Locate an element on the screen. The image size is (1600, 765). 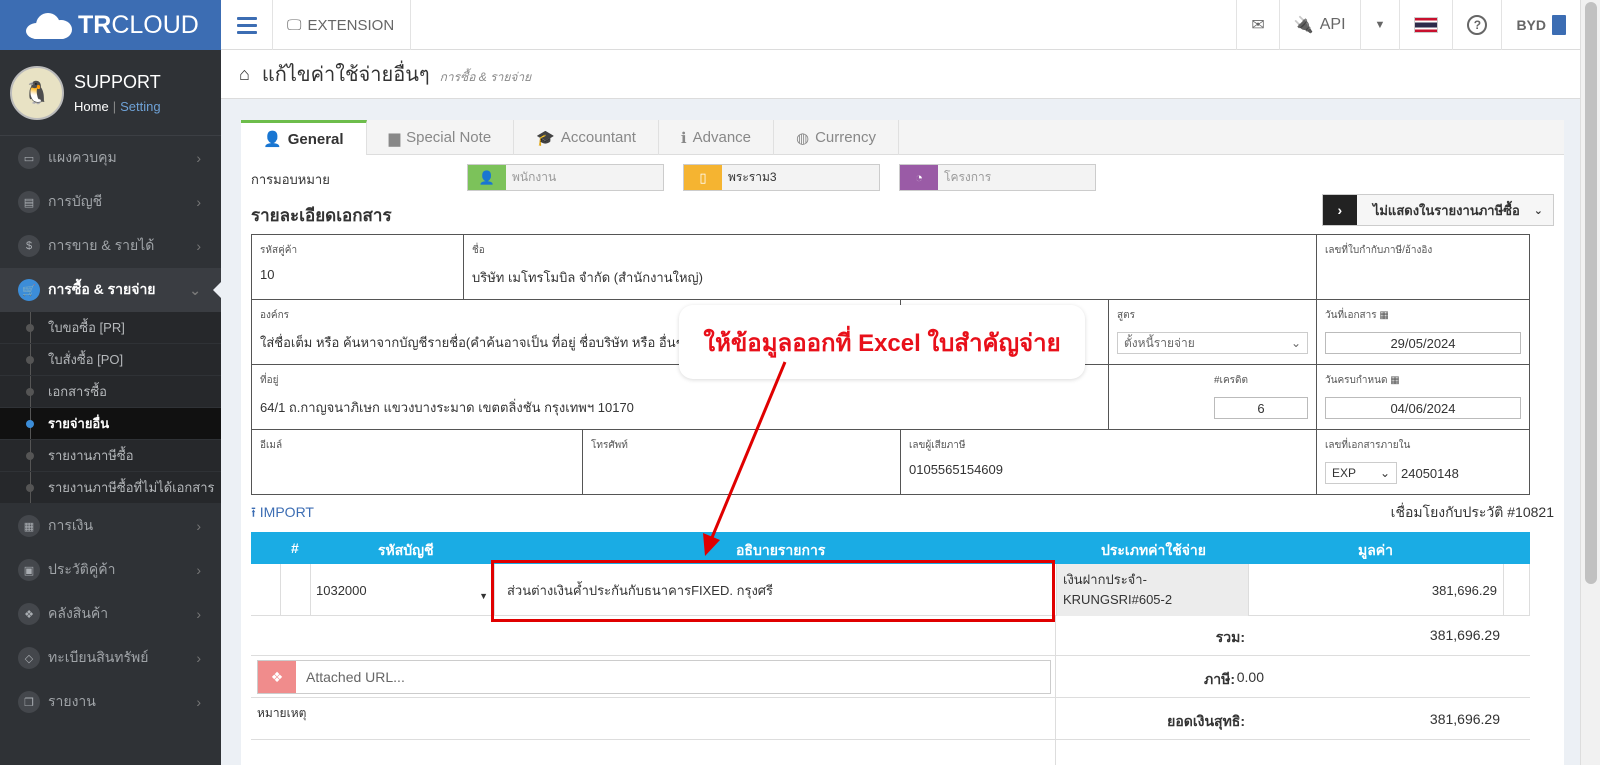
doc-prefix-select: EXP ⌄ is located at coordinates (1361, 473).